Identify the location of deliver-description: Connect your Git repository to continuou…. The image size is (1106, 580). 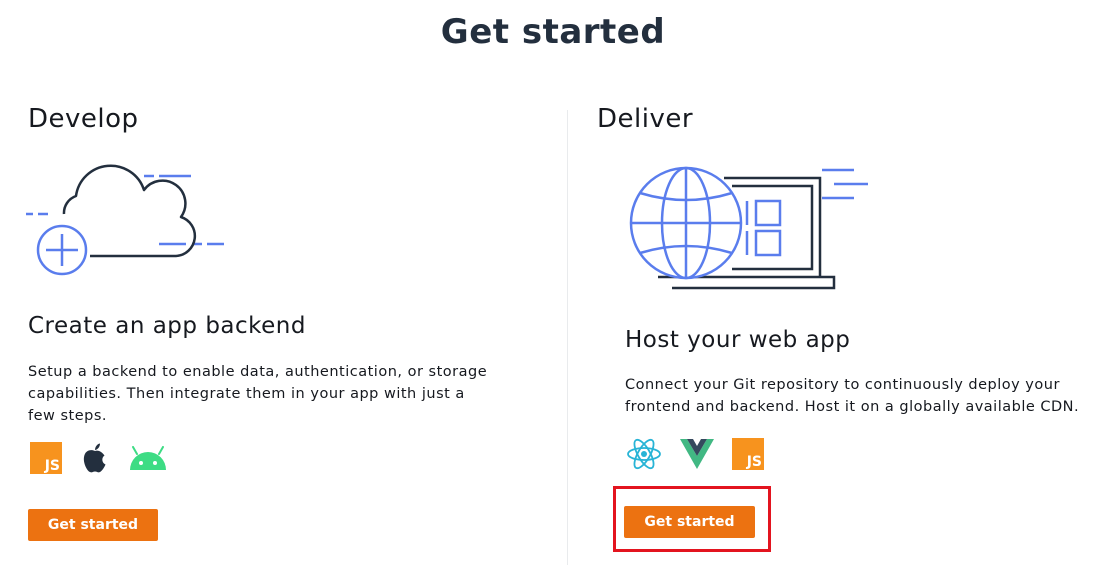
(852, 396).